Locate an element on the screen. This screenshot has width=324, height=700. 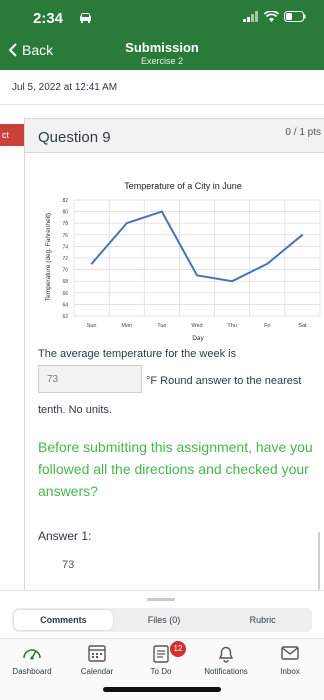
question-points: 0 / 1 pts is located at coordinates (303, 132).